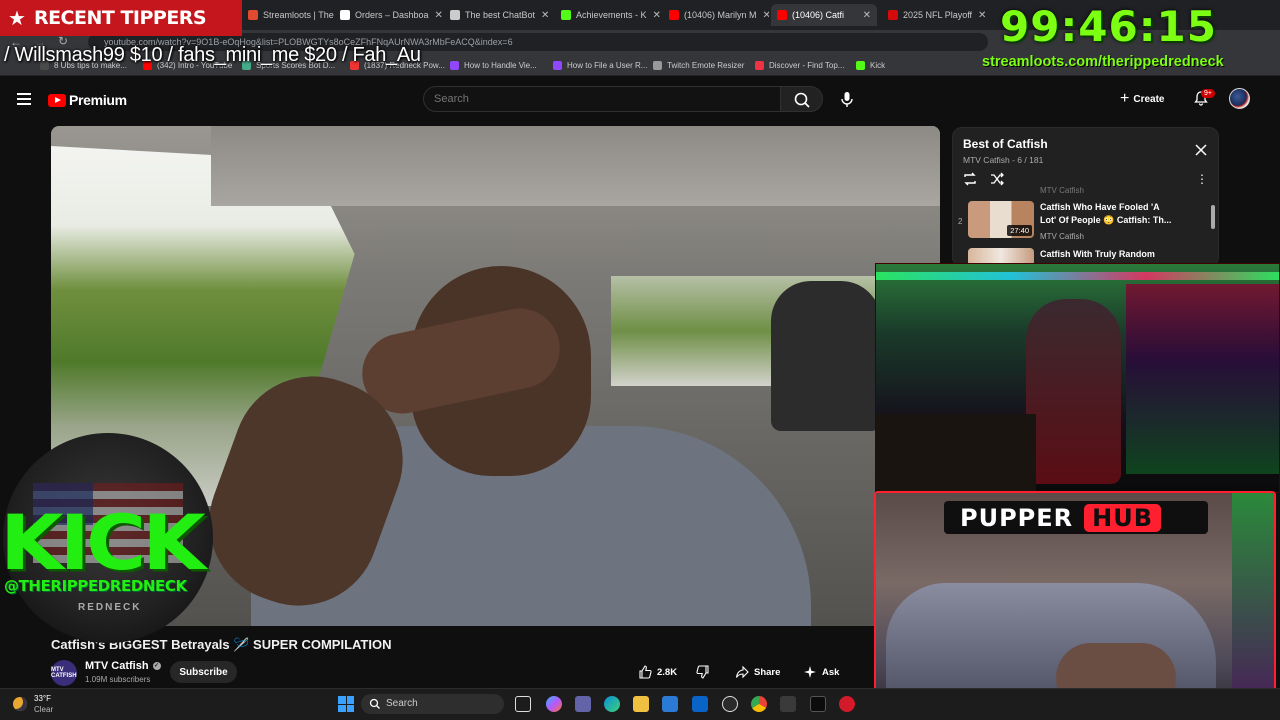 Image resolution: width=1280 pixels, height=720 pixels. Describe the element at coordinates (156, 666) in the screenshot. I see `verified-icon: ✓` at that location.